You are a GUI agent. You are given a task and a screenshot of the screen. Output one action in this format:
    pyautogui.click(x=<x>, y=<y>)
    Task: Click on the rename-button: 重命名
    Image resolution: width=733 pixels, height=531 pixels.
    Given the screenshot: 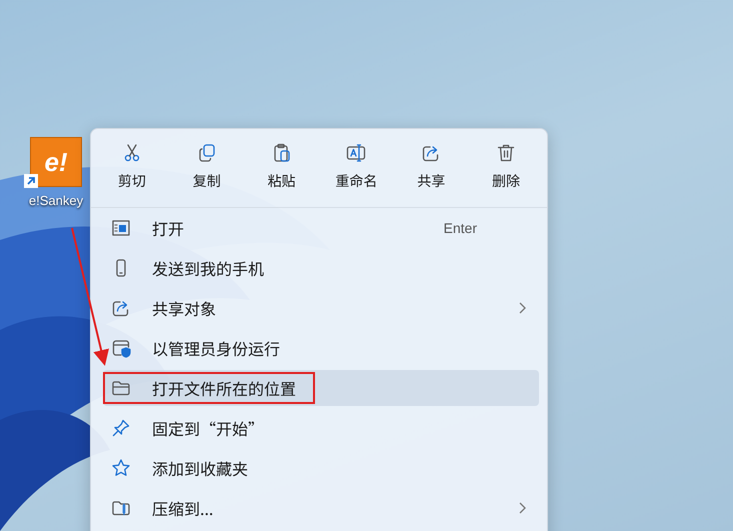 What is the action you would take?
    pyautogui.click(x=356, y=167)
    